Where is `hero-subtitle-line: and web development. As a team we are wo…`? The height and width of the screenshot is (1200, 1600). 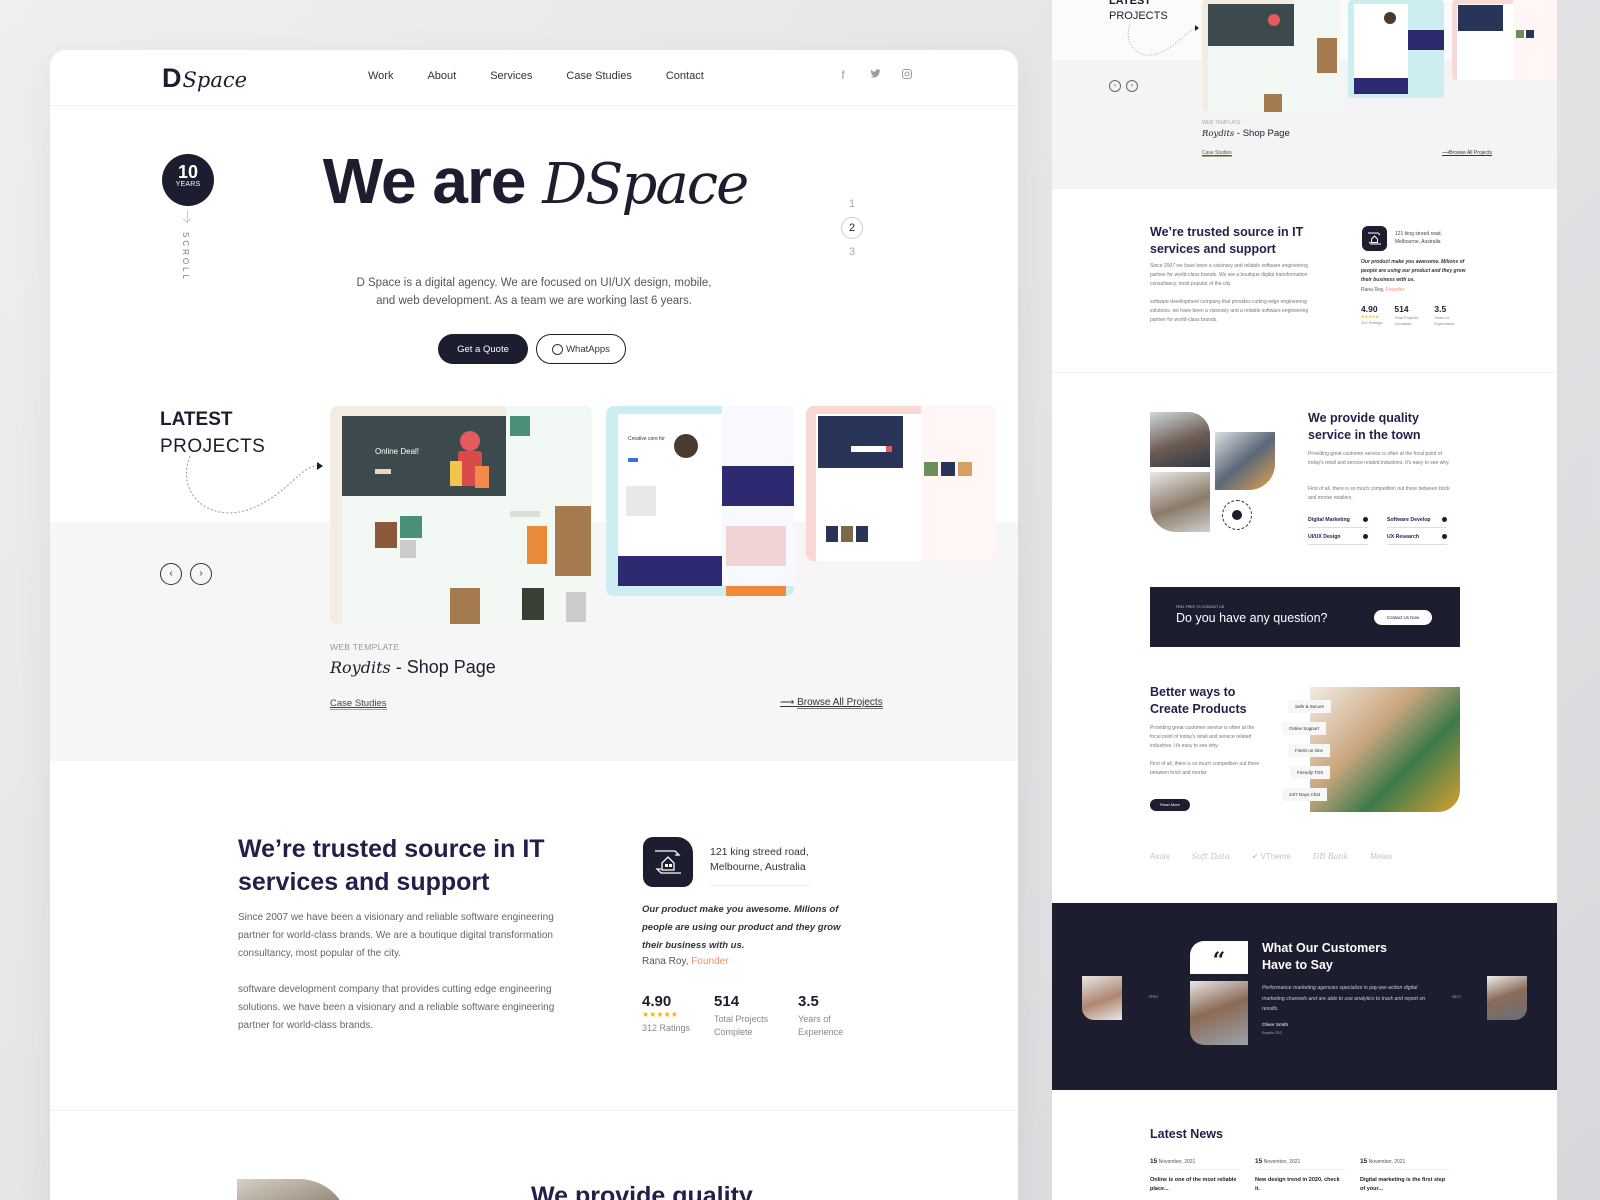 hero-subtitle-line: and web development. As a team we are wo… is located at coordinates (534, 301).